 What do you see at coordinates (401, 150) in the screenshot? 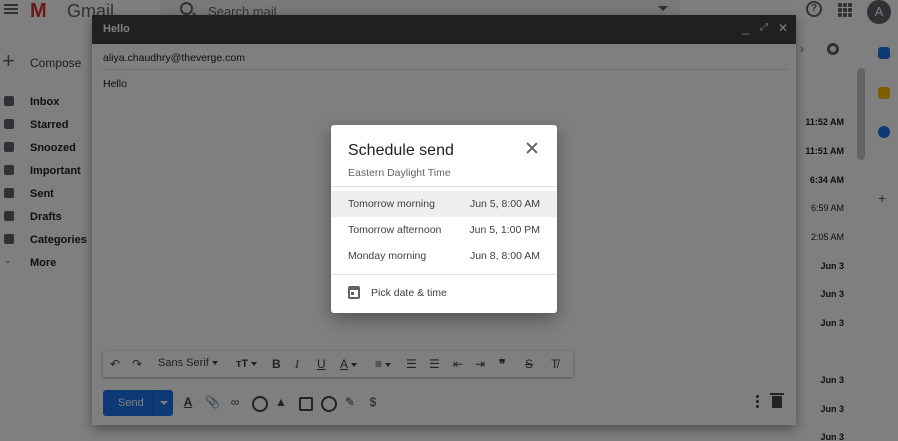
I see `dialog-title: Schedule send` at bounding box center [401, 150].